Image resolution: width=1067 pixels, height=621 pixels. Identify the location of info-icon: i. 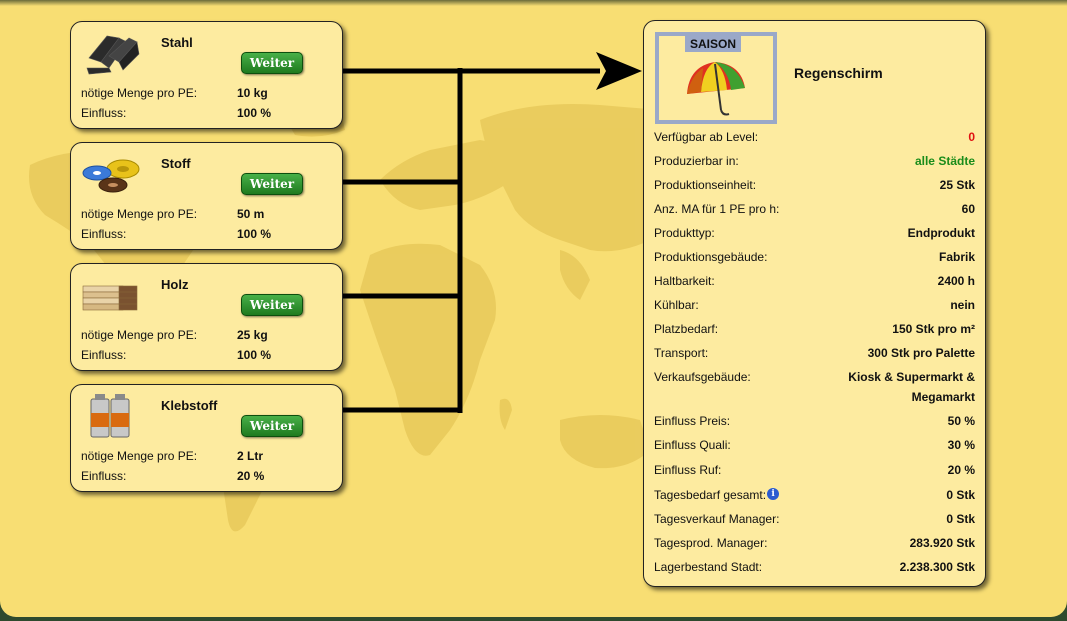
(773, 494).